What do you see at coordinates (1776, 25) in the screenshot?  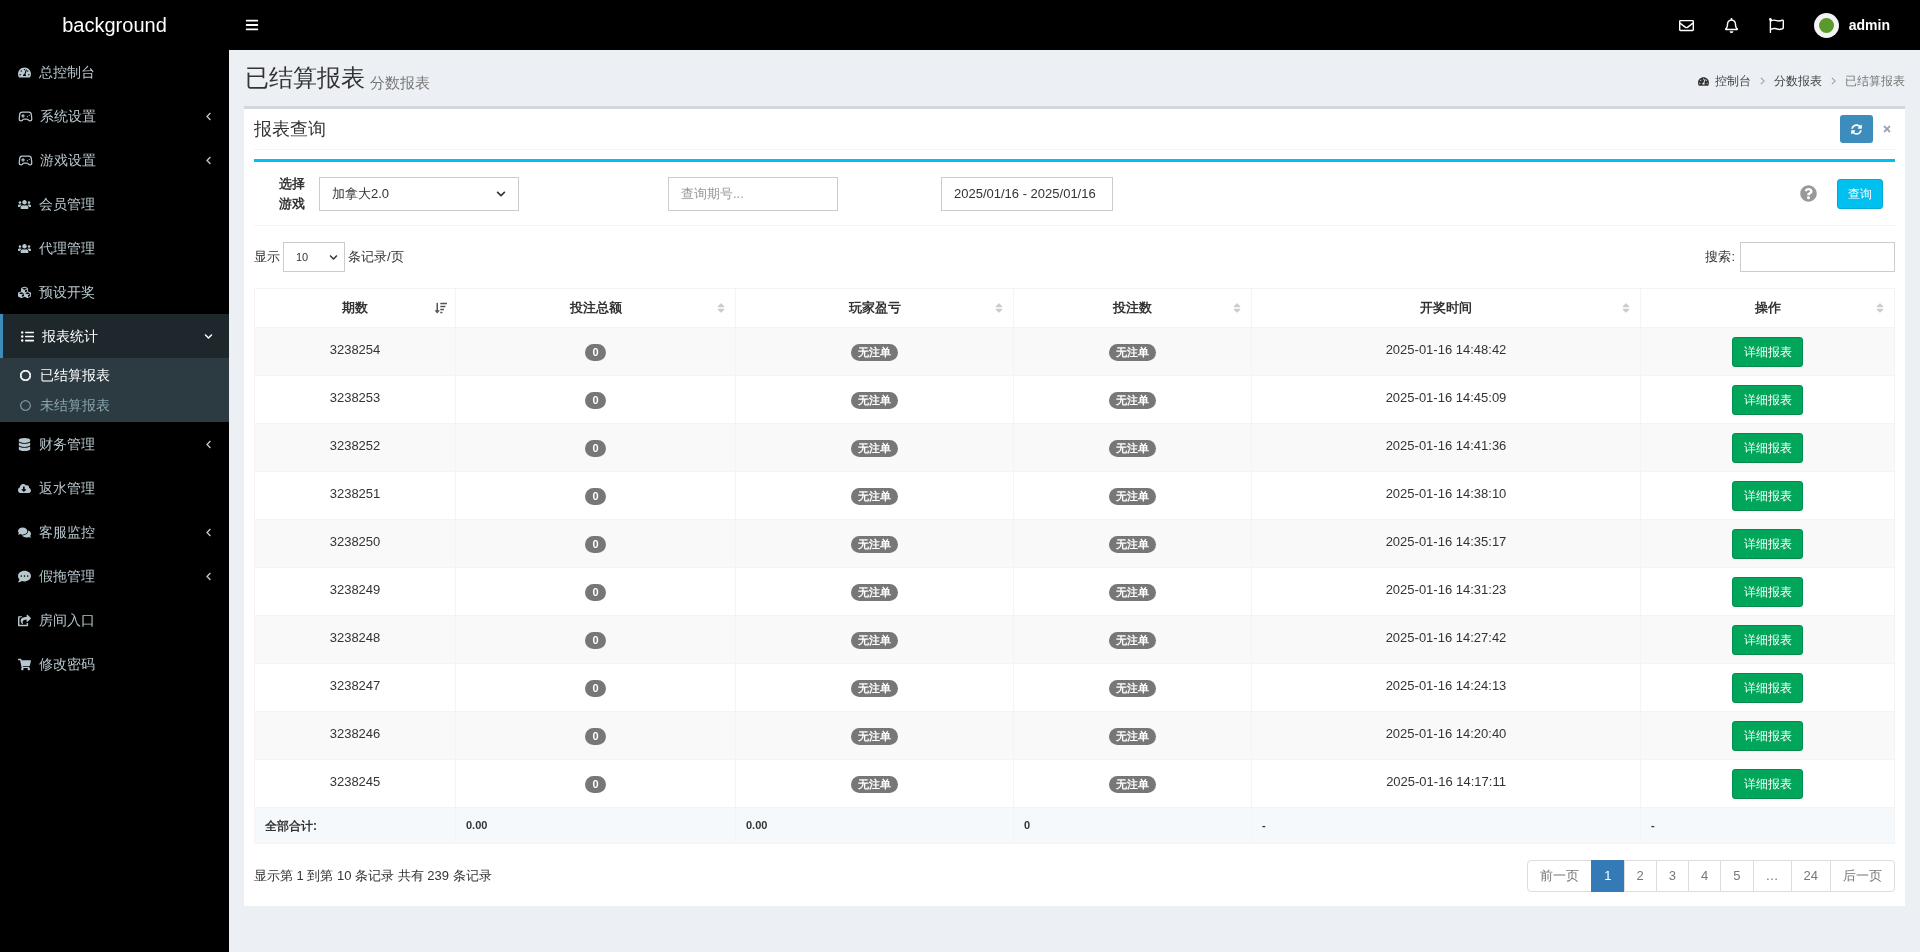 I see `flag-icon` at bounding box center [1776, 25].